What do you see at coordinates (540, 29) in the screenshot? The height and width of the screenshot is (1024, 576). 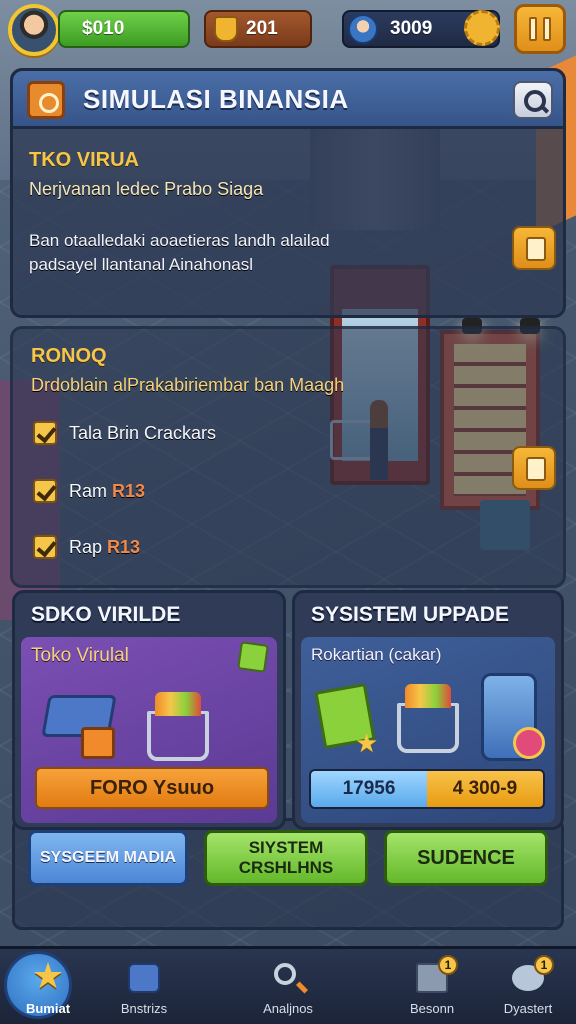 I see `pause-button` at bounding box center [540, 29].